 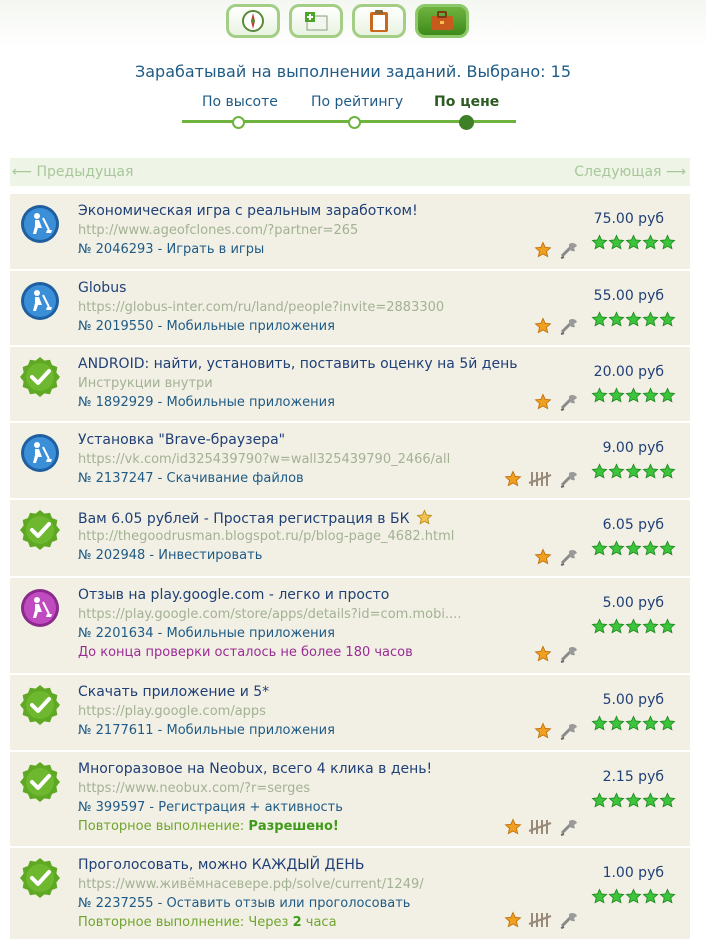 What do you see at coordinates (379, 21) in the screenshot?
I see `clipboard-button` at bounding box center [379, 21].